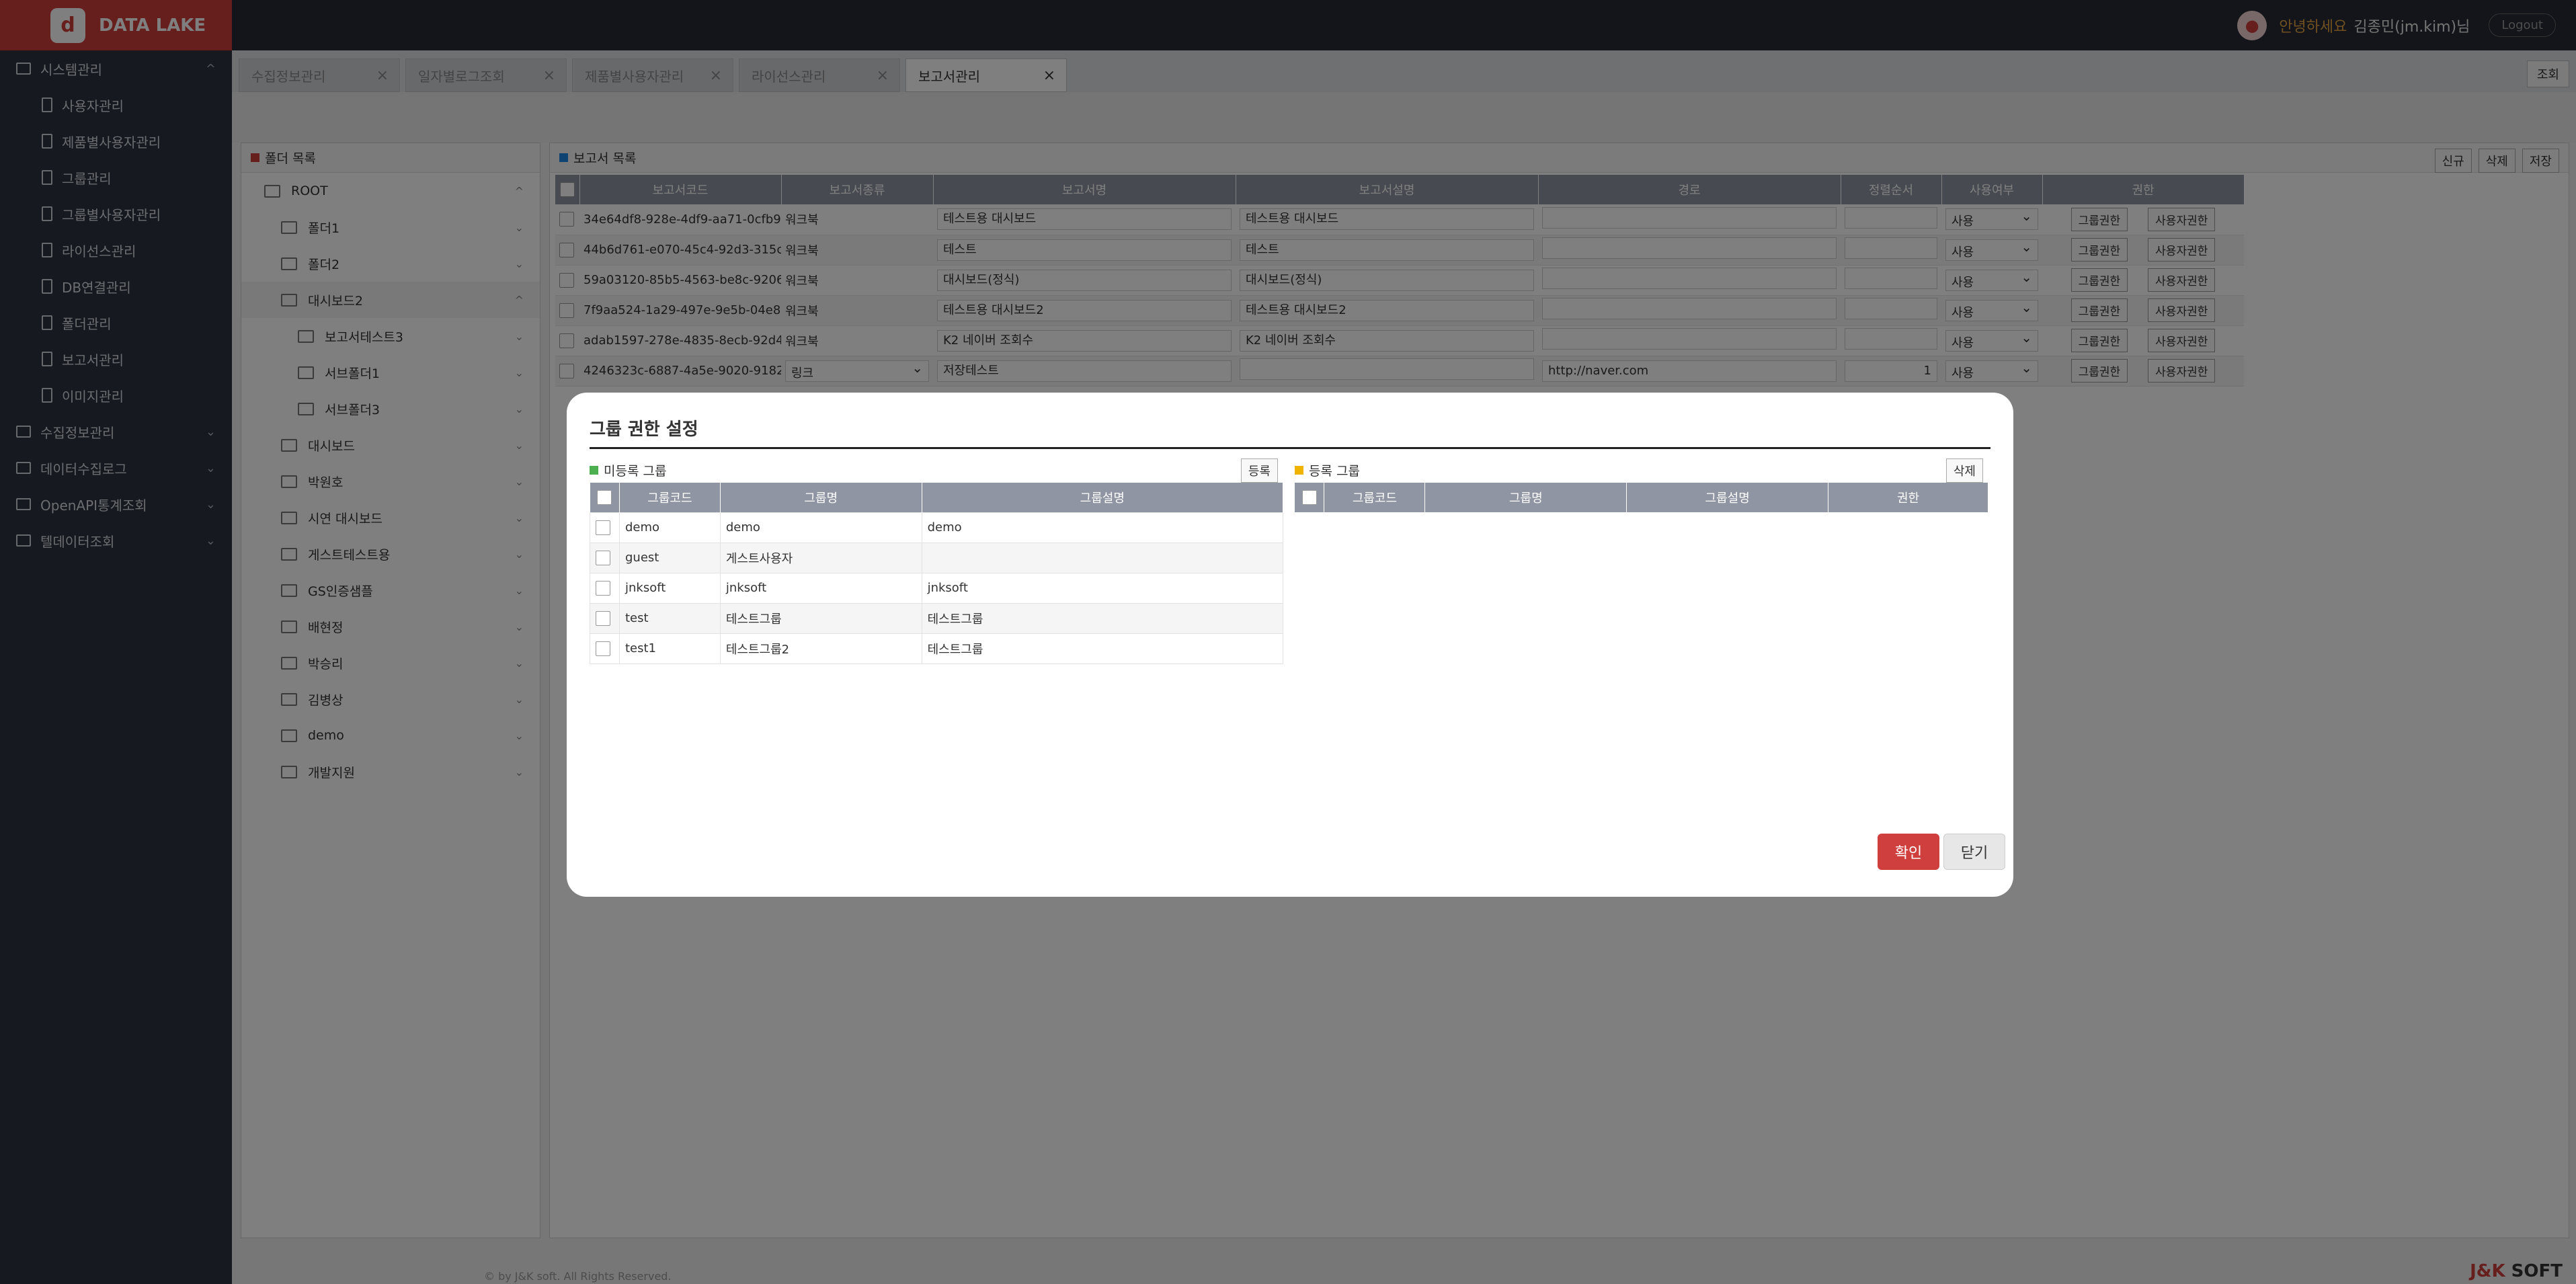  Describe the element at coordinates (1974, 852) in the screenshot. I see `close-button: 닫기` at that location.